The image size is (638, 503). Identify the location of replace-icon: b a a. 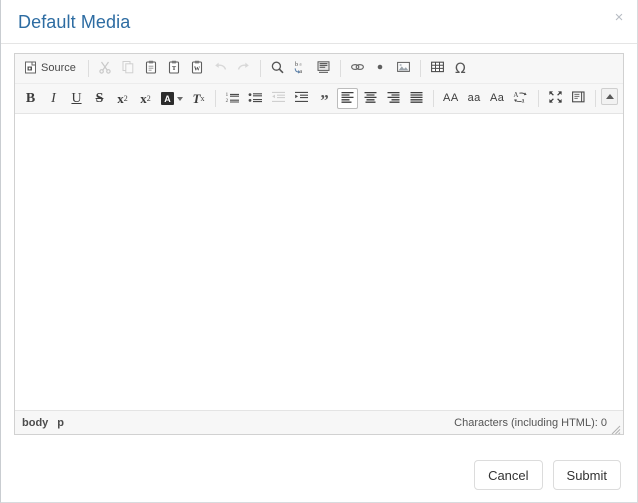
(300, 69).